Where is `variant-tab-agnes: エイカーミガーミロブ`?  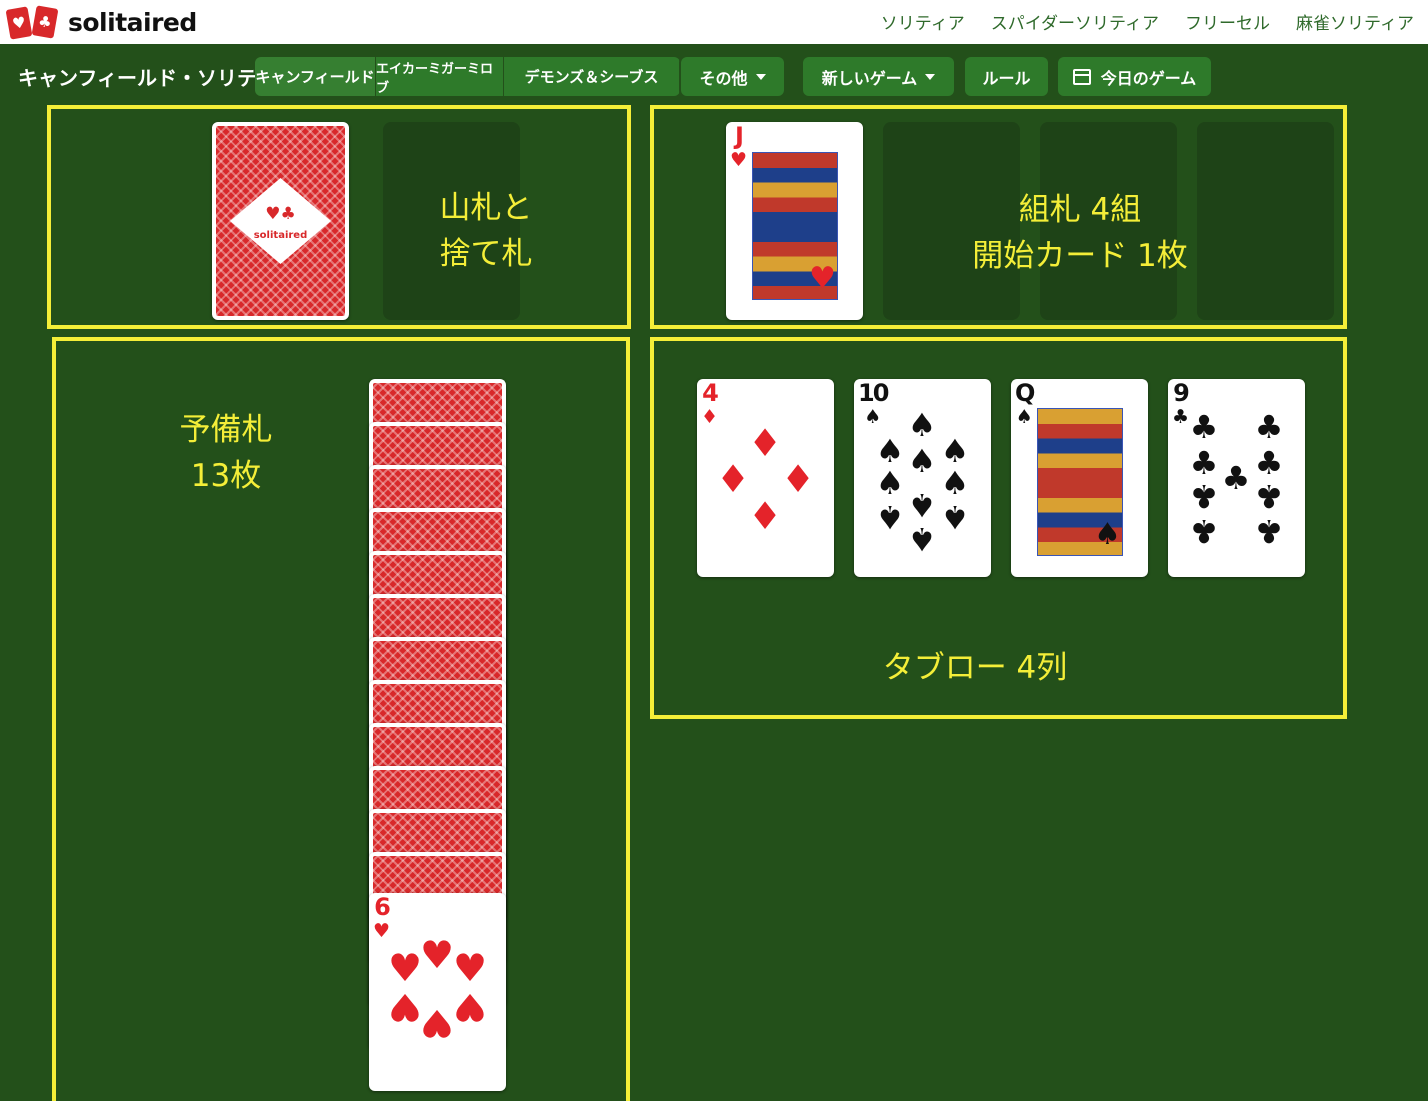 variant-tab-agnes: エイカーミガーミロブ is located at coordinates (440, 76).